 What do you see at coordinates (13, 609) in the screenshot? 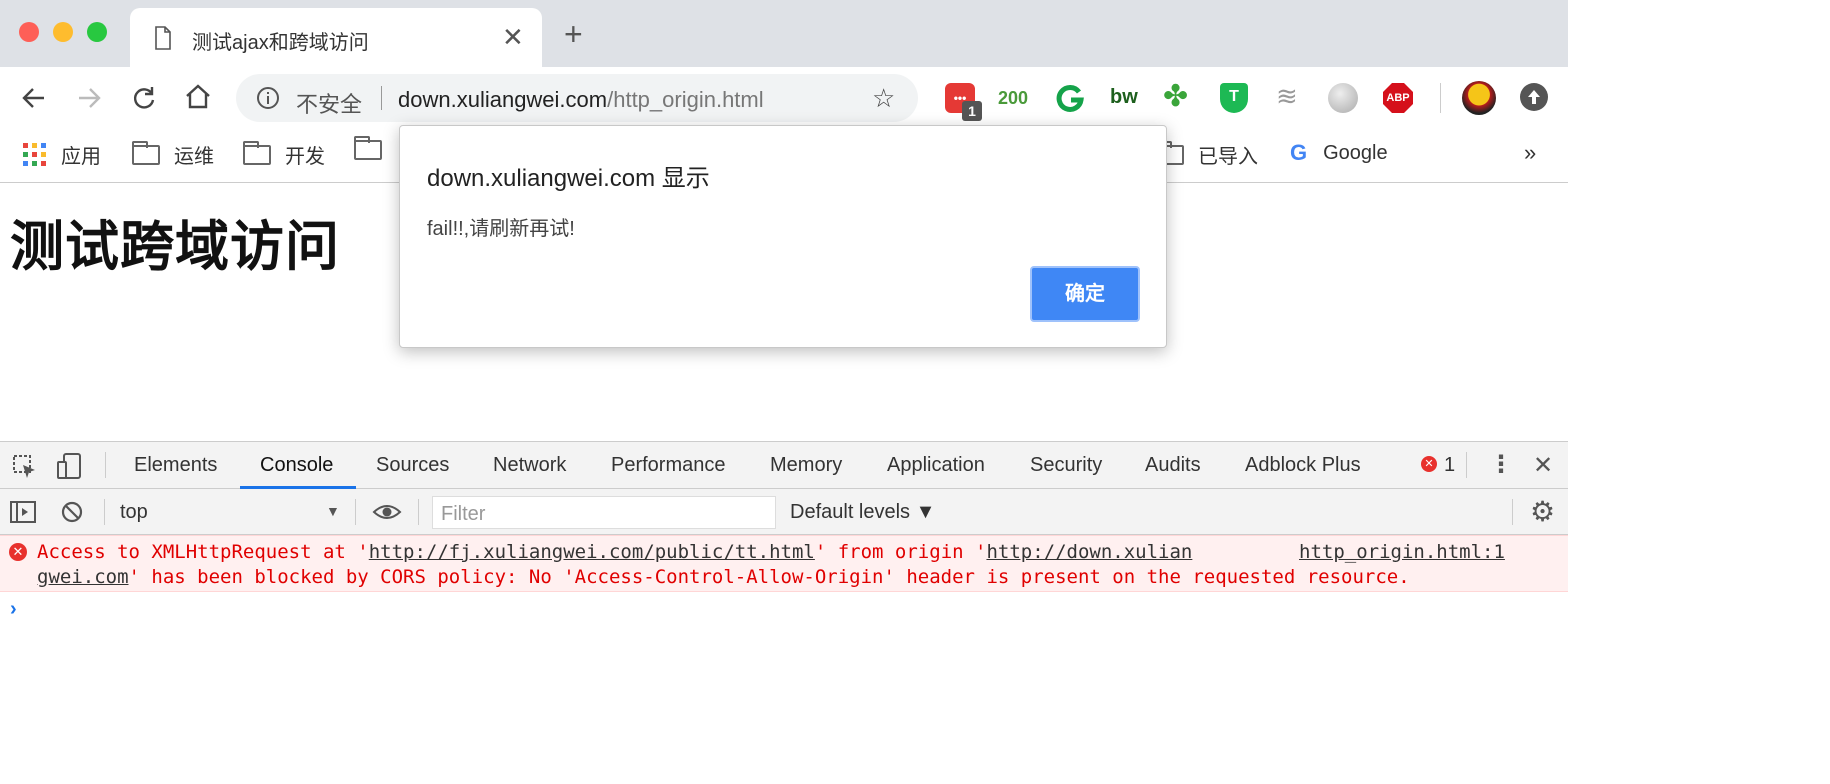
I see `console-prompt: ›` at bounding box center [13, 609].